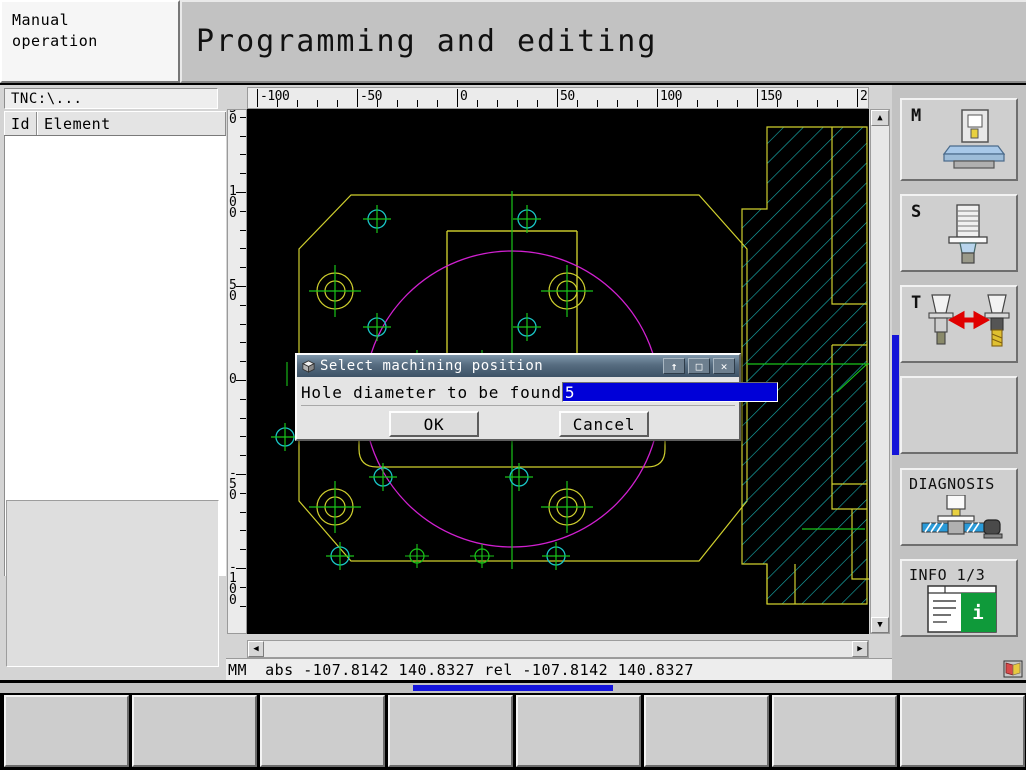 This screenshot has width=1026, height=770. Describe the element at coordinates (724, 366) in the screenshot. I see `close-icon: ✕` at that location.